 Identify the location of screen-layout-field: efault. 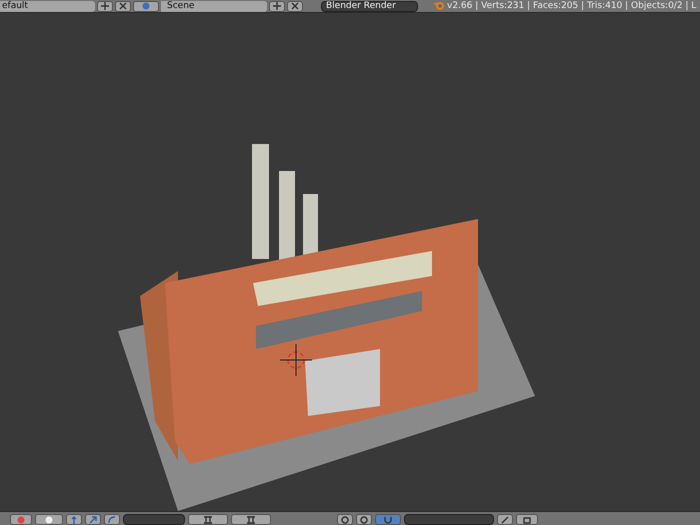
(47, 6).